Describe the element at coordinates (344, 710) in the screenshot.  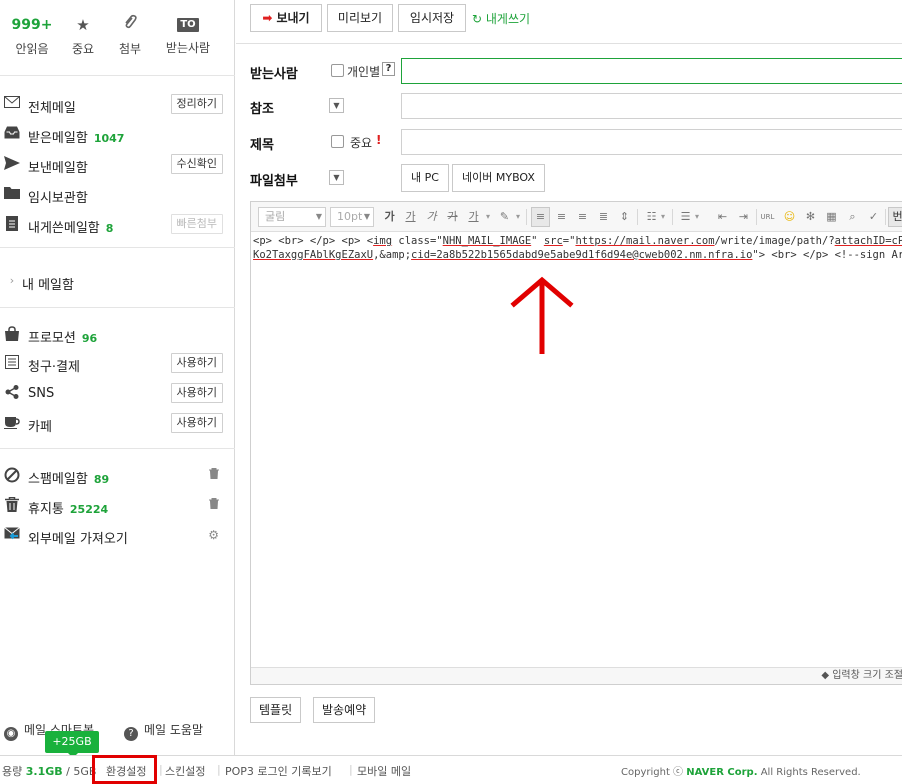
I see `schedule-send-button: 발송예약` at that location.